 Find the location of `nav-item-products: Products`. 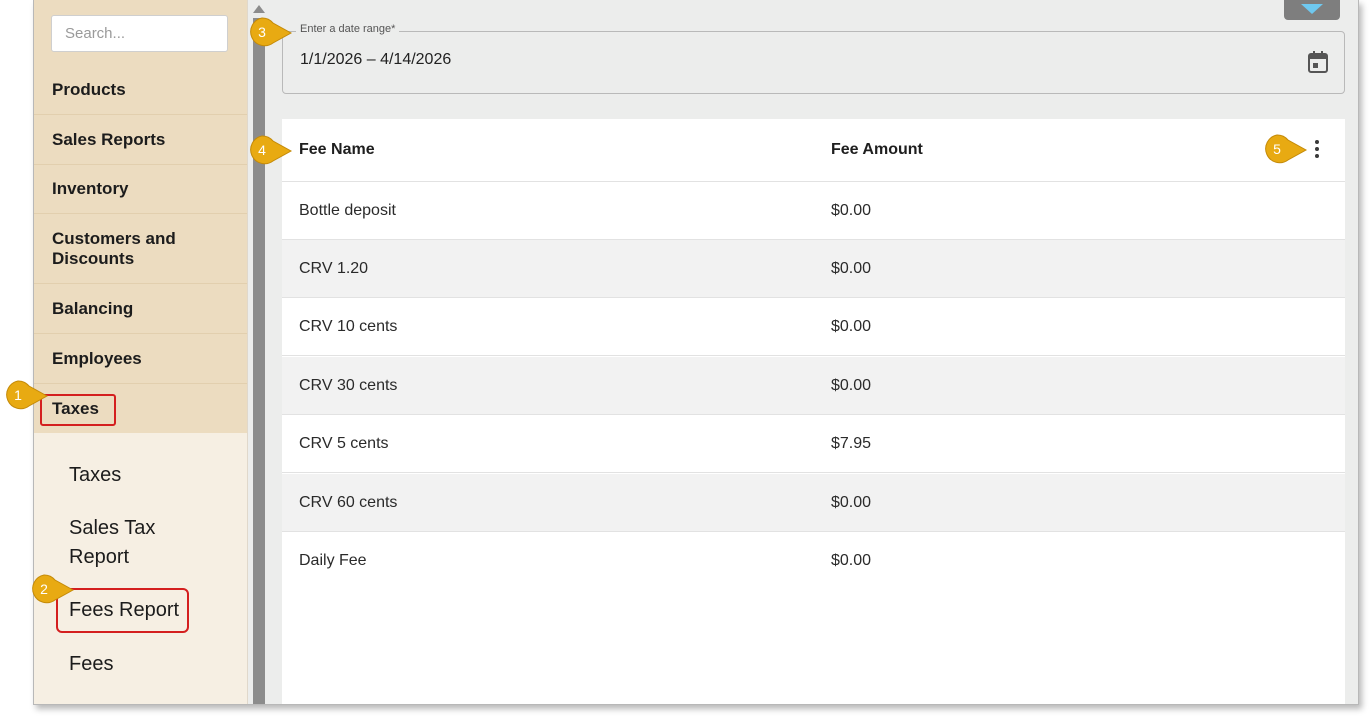

nav-item-products: Products is located at coordinates (140, 90).